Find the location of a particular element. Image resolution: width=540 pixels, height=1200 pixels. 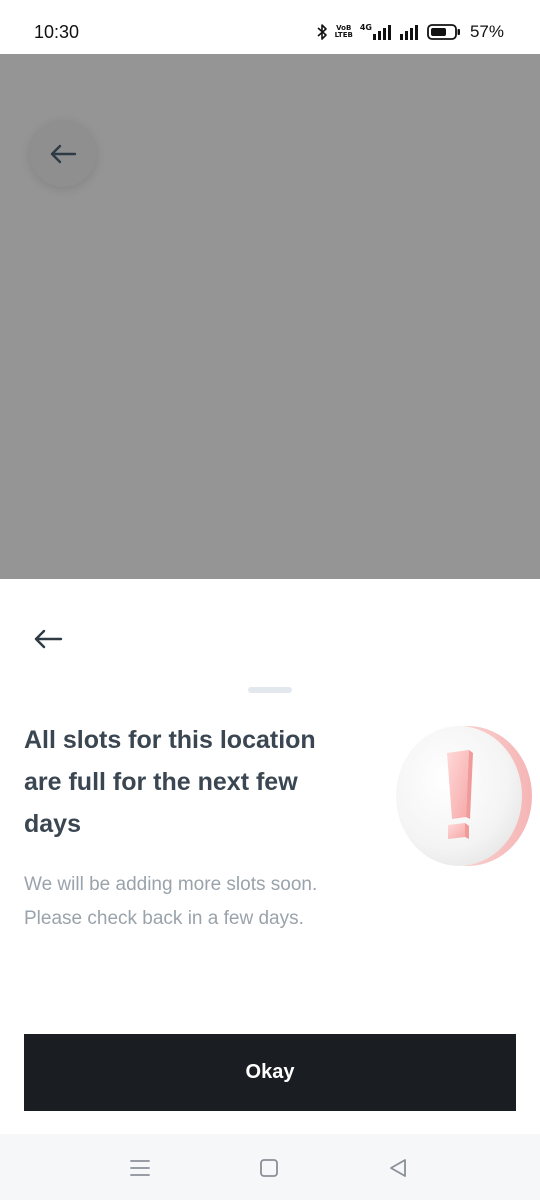

signal-4g-icon: 4G is located at coordinates (376, 32).